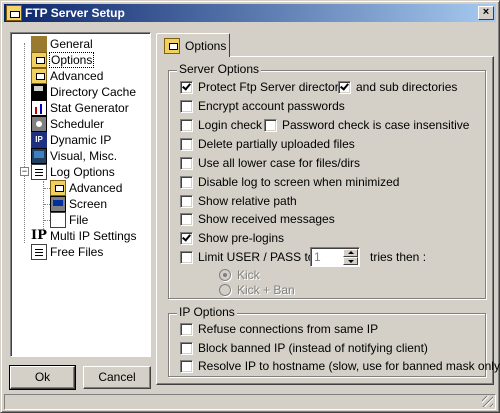  Describe the element at coordinates (376, 125) in the screenshot. I see `checkbox-label: Password check is case insensitive` at that location.